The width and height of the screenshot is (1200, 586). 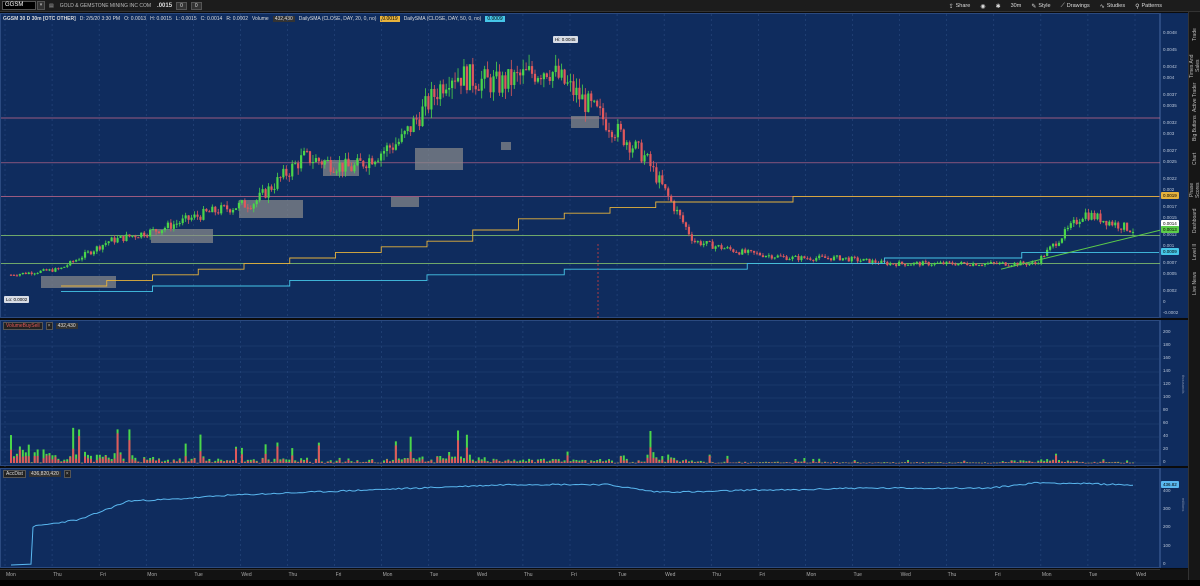 What do you see at coordinates (1016, 6) in the screenshot?
I see `timeframe-button: 30m` at bounding box center [1016, 6].